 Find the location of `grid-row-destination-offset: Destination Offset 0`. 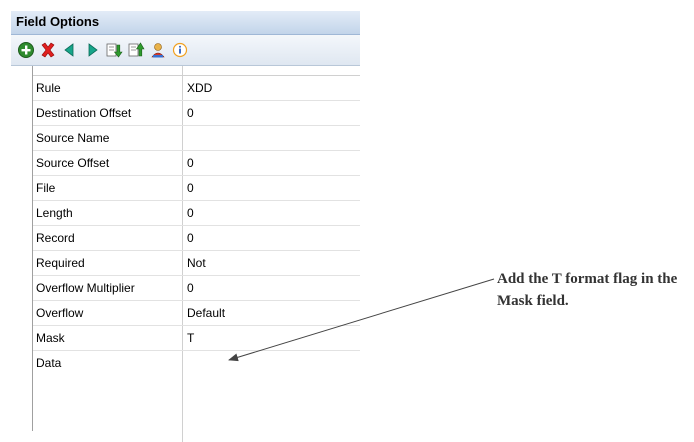

grid-row-destination-offset: Destination Offset 0 is located at coordinates (196, 113).